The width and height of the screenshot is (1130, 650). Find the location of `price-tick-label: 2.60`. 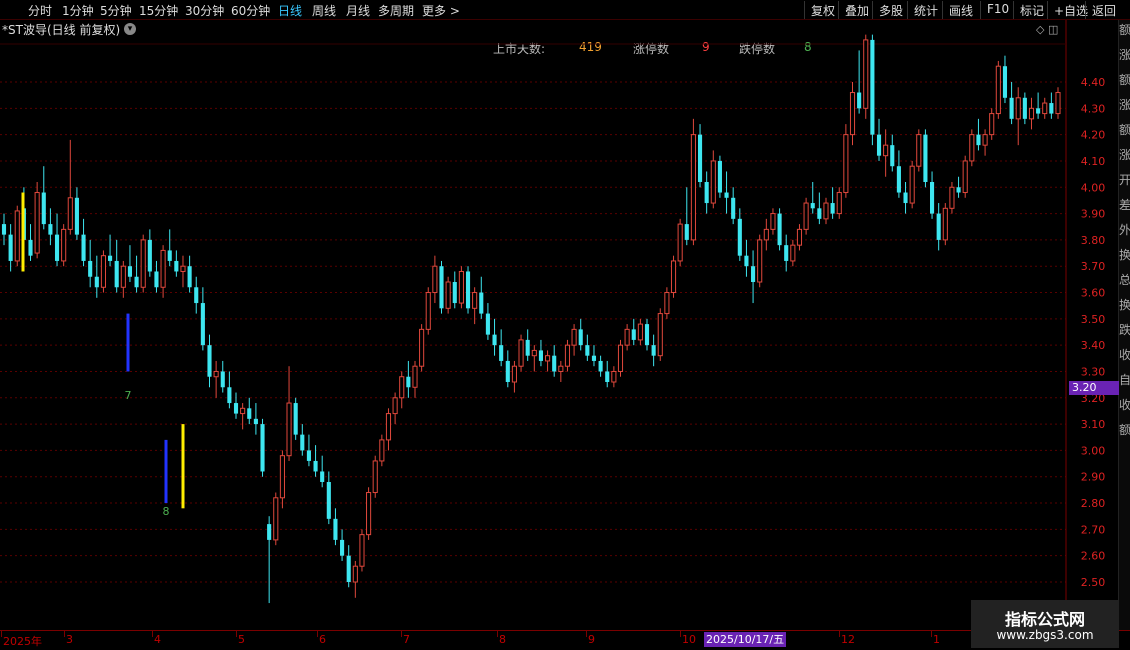

price-tick-label: 2.60 is located at coordinates (1093, 556).